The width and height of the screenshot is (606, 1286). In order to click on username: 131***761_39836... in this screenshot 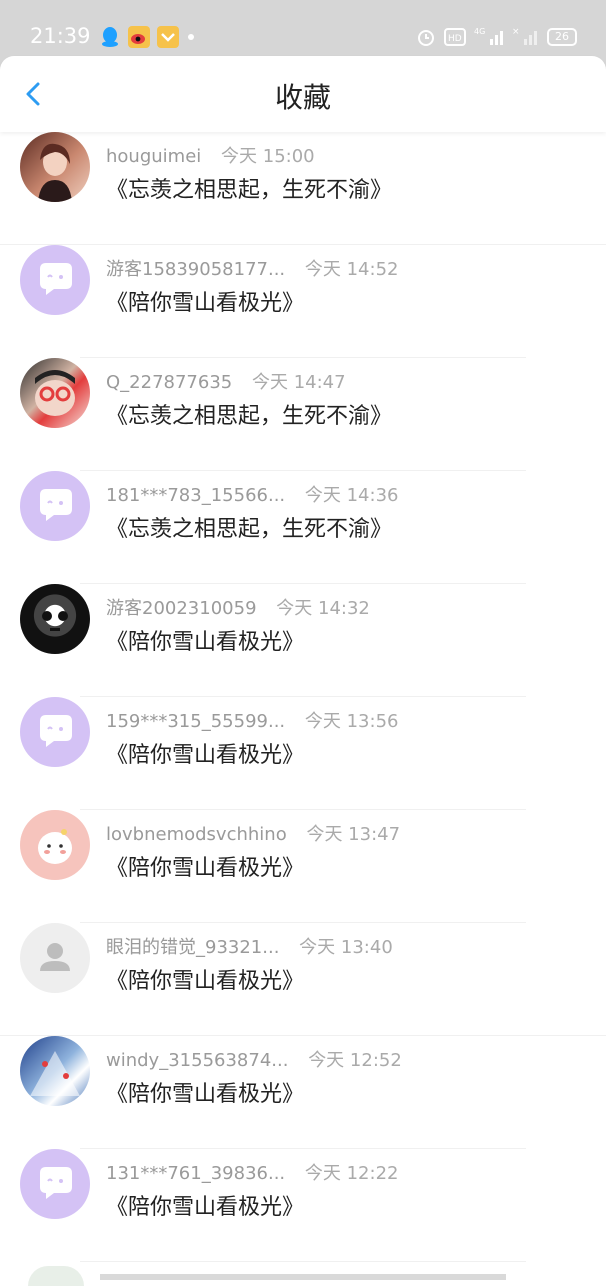, I will do `click(196, 1173)`.